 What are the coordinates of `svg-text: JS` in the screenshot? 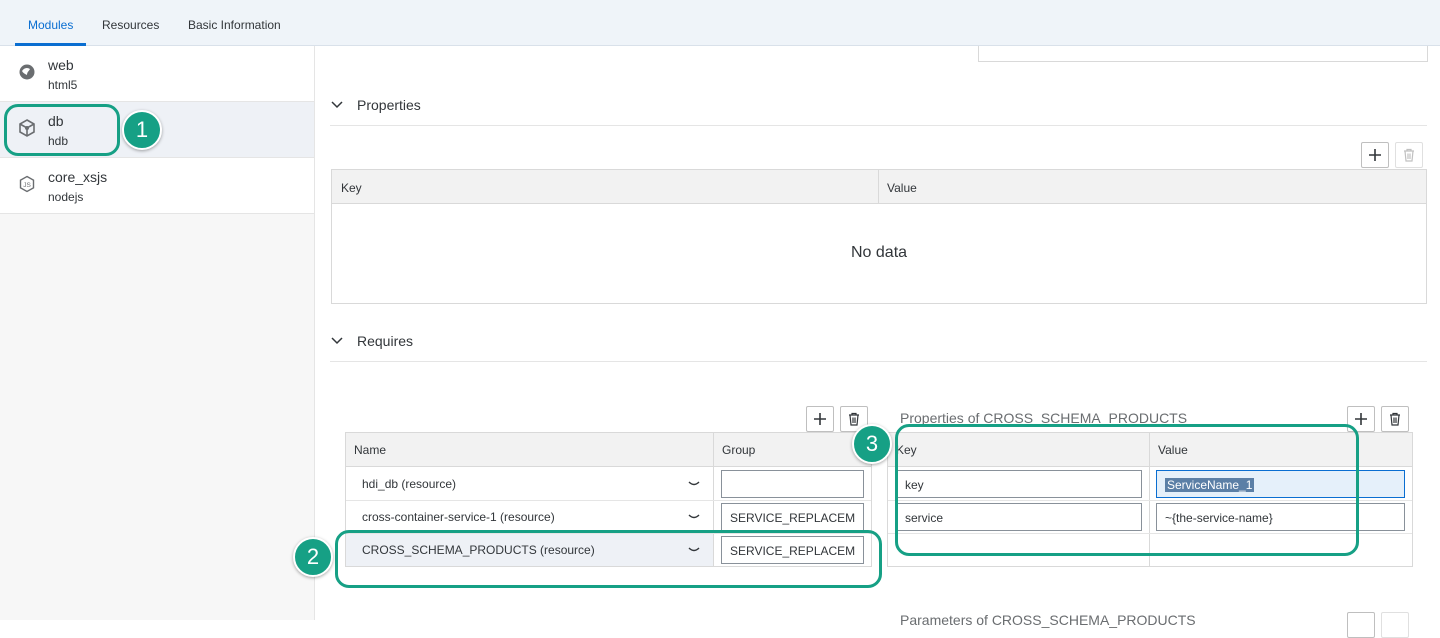 It's located at (27, 185).